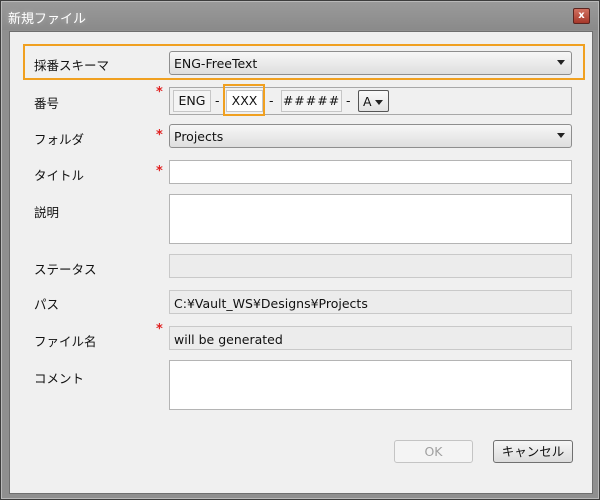 This screenshot has width=600, height=500. What do you see at coordinates (65, 341) in the screenshot?
I see `filename-label: ファイル名` at bounding box center [65, 341].